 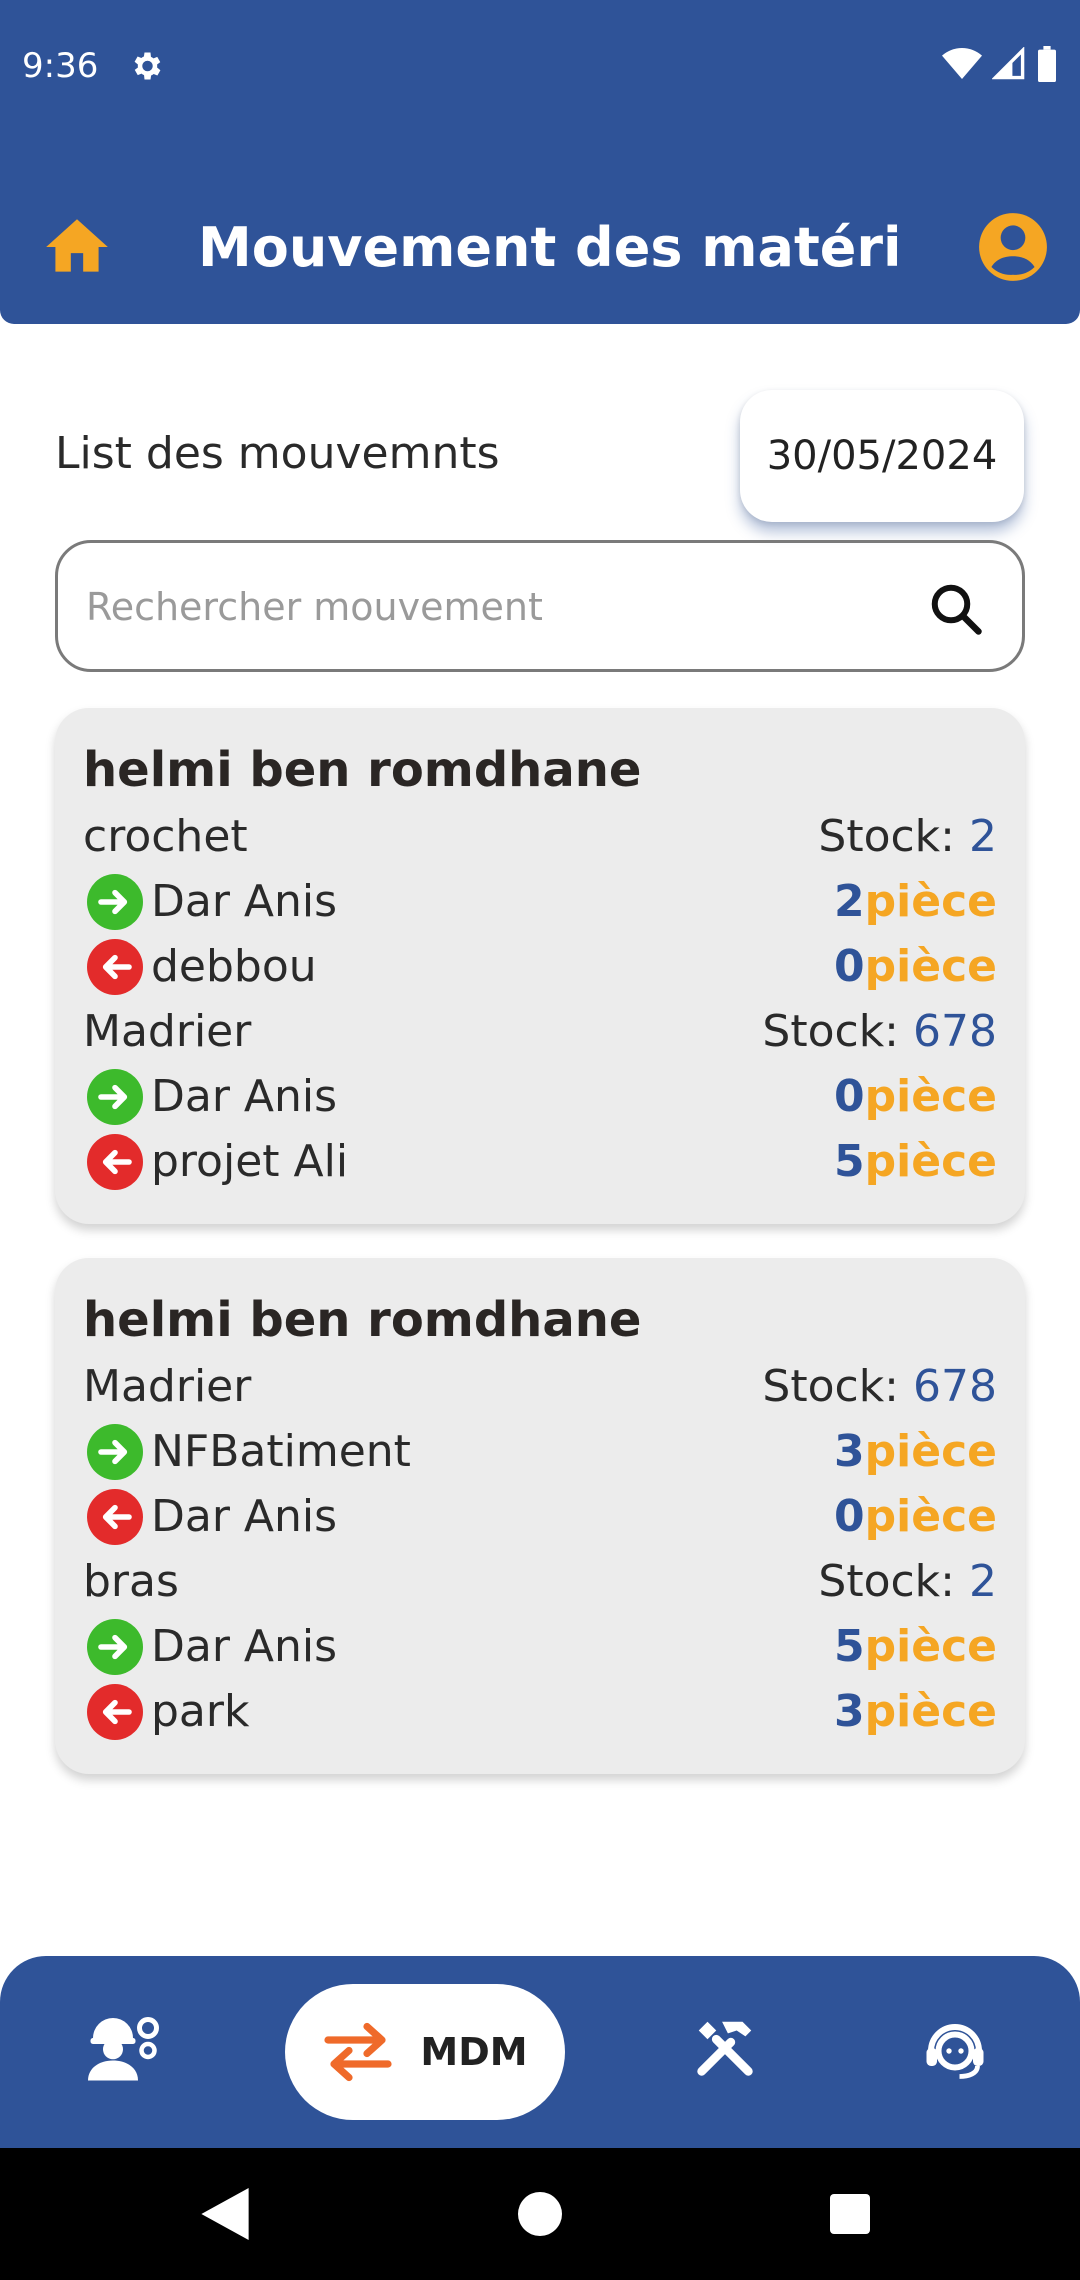 I want to click on nav-workers, so click(x=123, y=2048).